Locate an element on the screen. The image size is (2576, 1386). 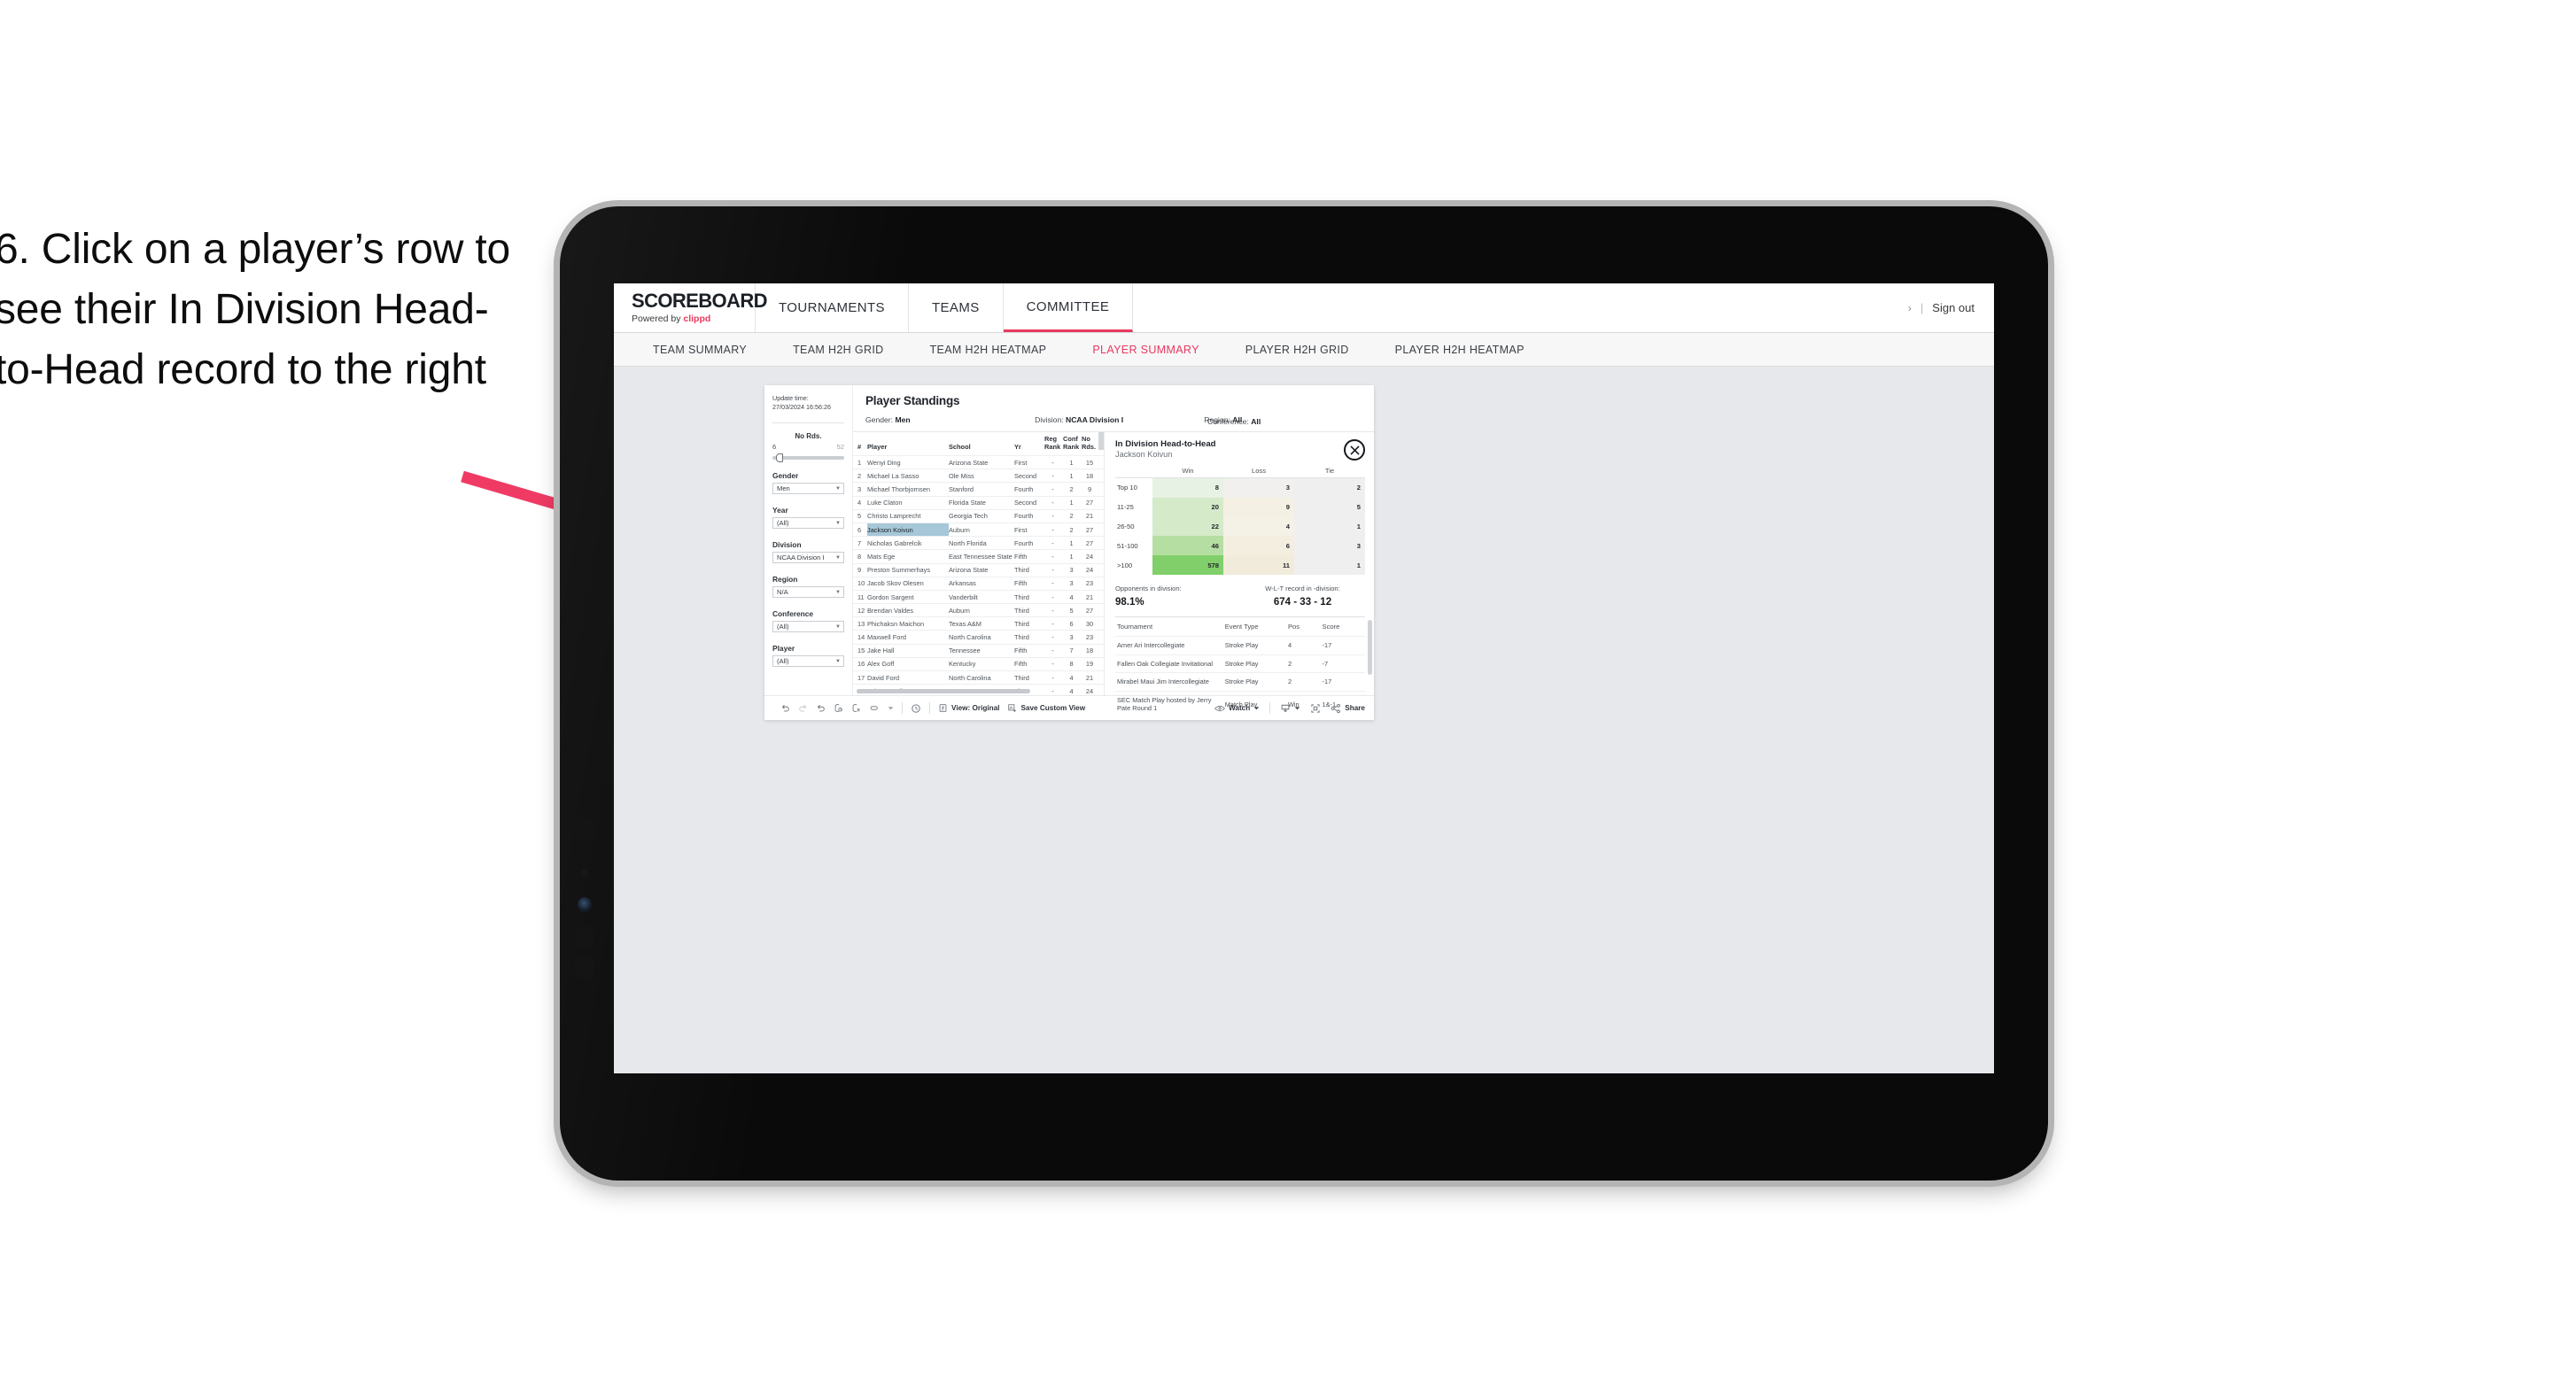
cell-yr: First is located at coordinates (1029, 462).